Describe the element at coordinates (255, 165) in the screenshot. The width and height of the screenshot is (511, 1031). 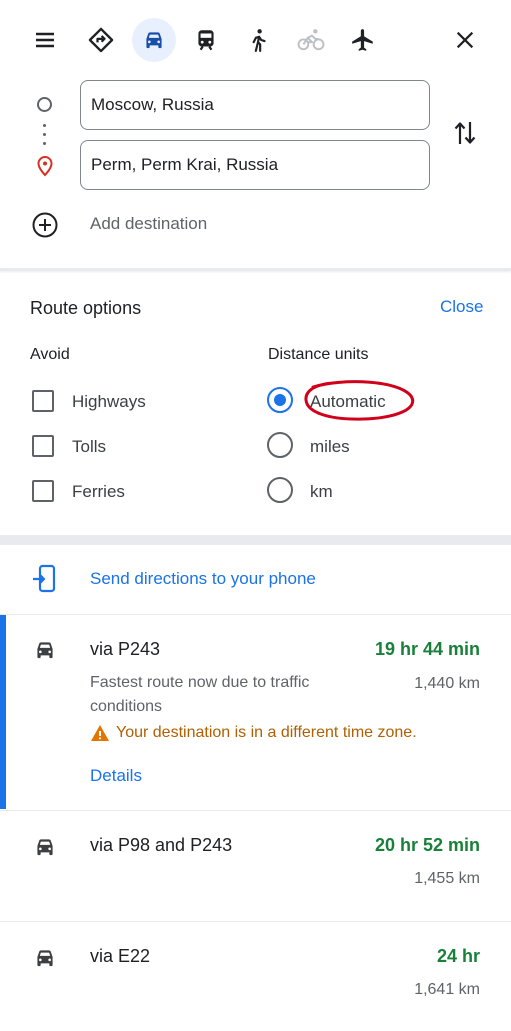
I see `destination-input: Perm, Perm Krai, Russia` at that location.